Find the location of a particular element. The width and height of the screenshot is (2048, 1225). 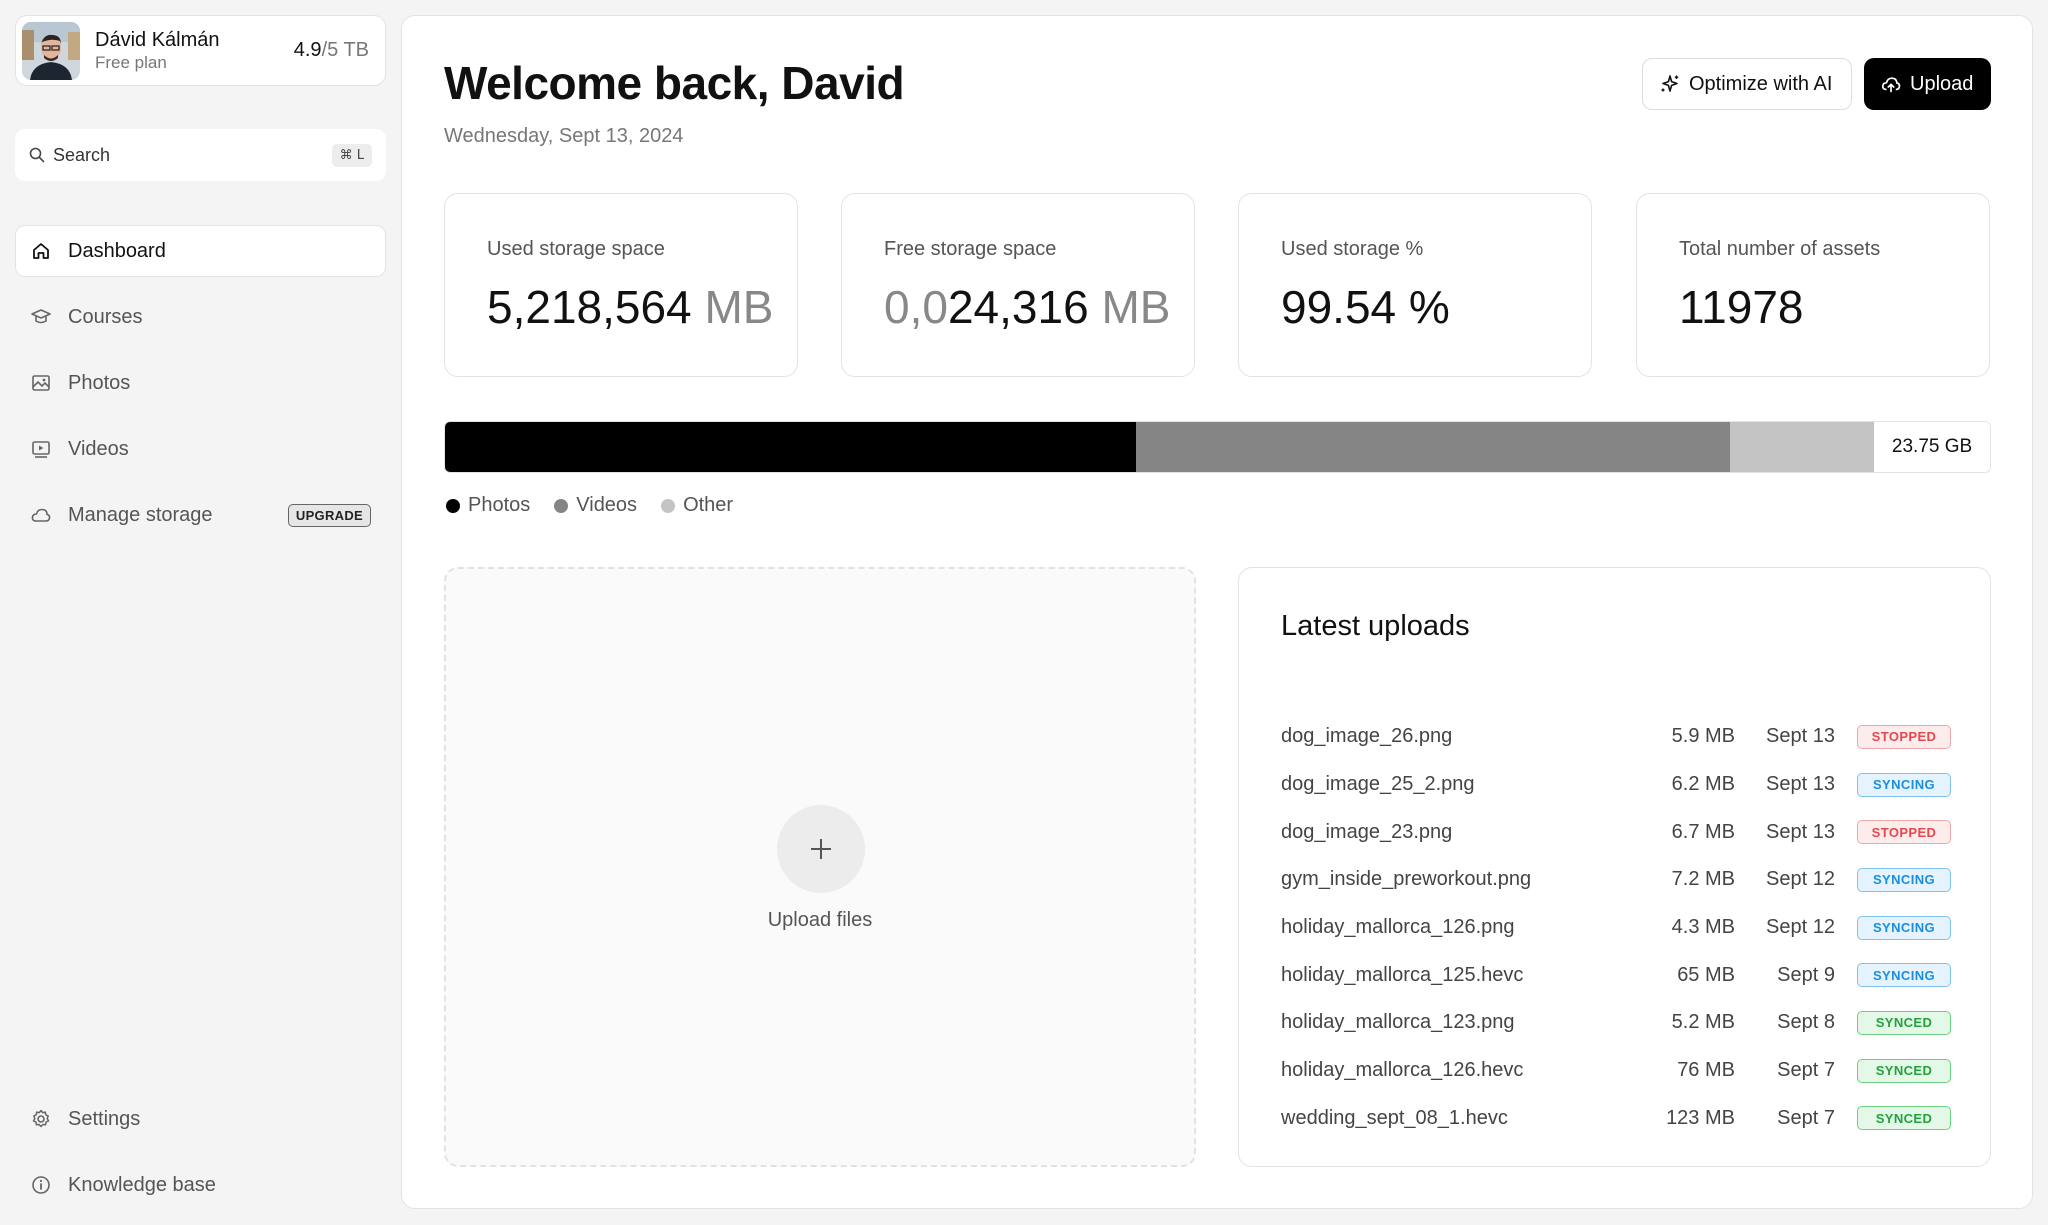

legend-label: Photos is located at coordinates (499, 505).